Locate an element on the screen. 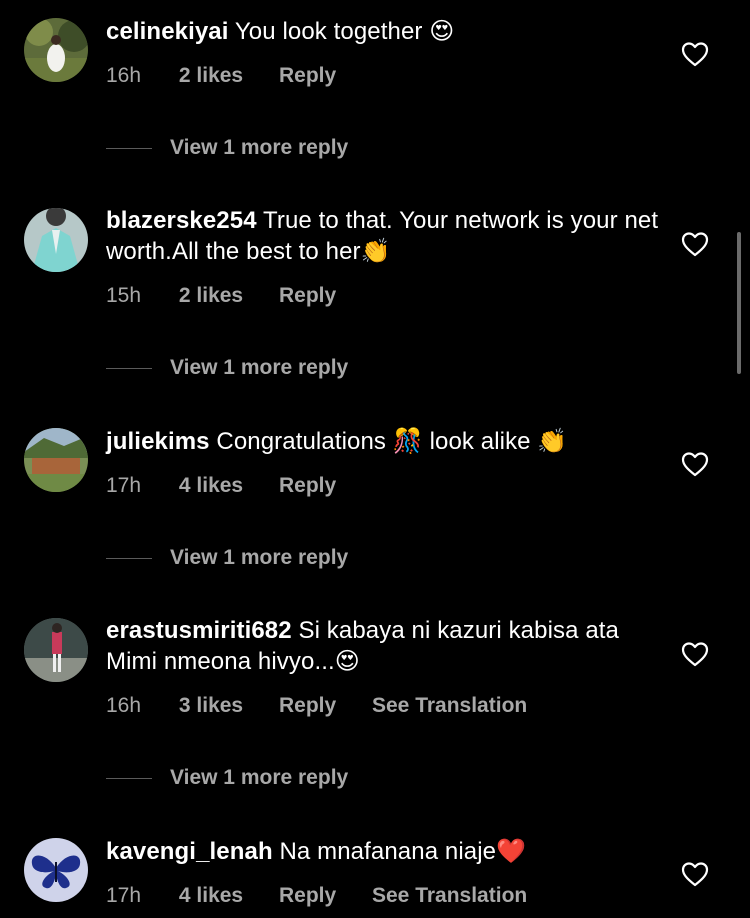 The image size is (750, 918). comment-meta: 15h 2 likes Reply is located at coordinates (236, 296).